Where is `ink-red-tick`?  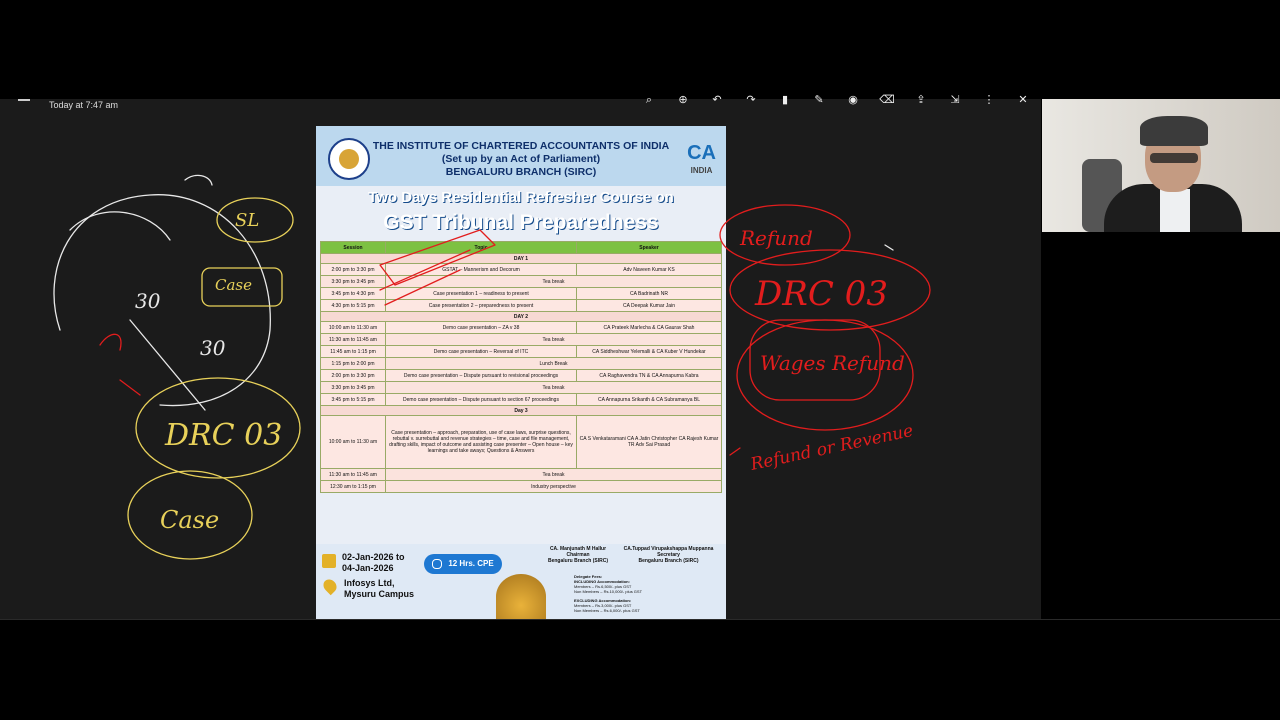 ink-red-tick is located at coordinates (735, 451).